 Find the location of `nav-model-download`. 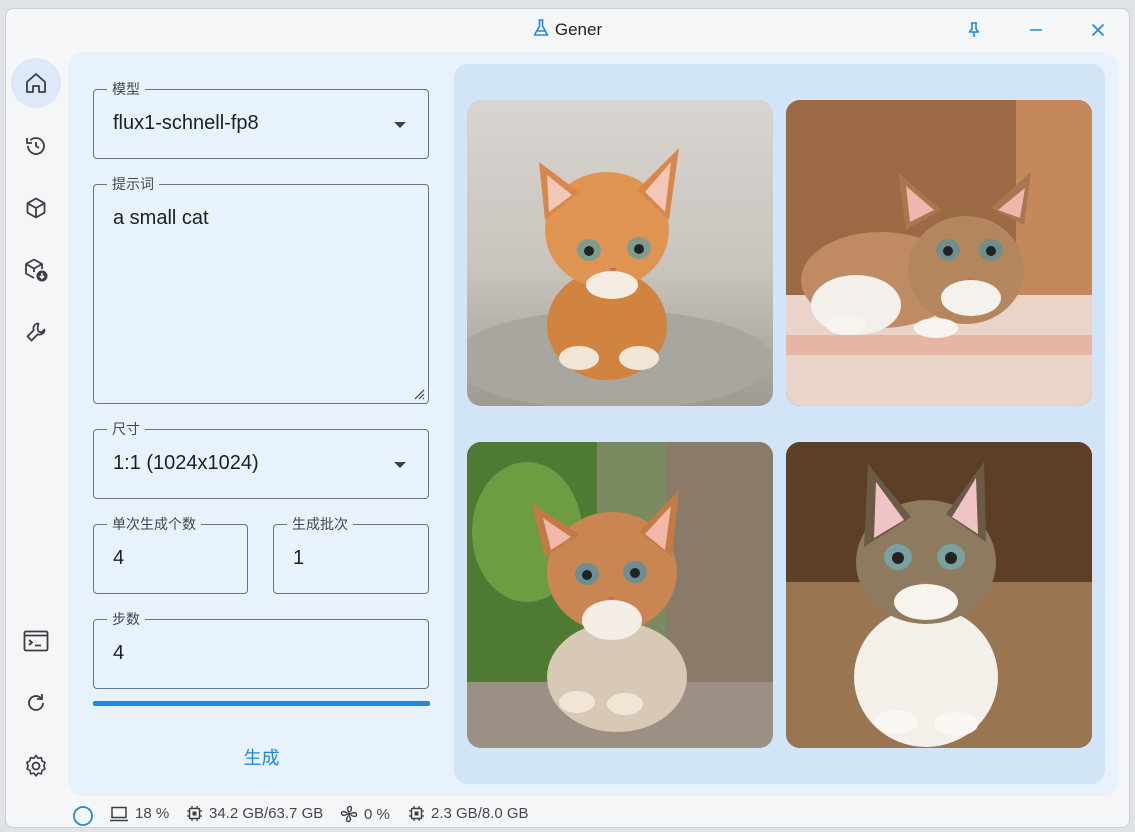

nav-model-download is located at coordinates (36, 270).